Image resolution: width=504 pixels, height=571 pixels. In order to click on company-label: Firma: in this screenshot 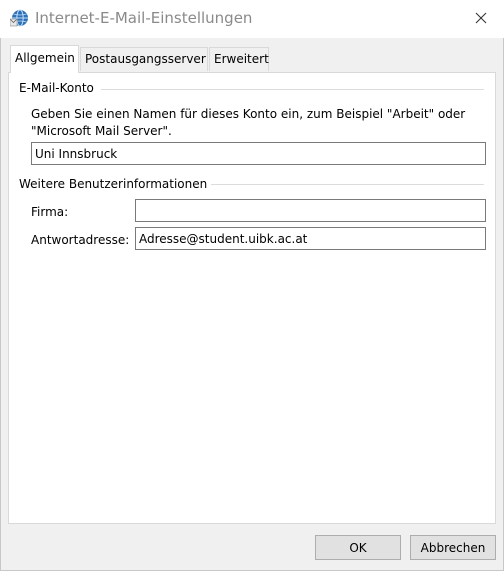, I will do `click(50, 212)`.